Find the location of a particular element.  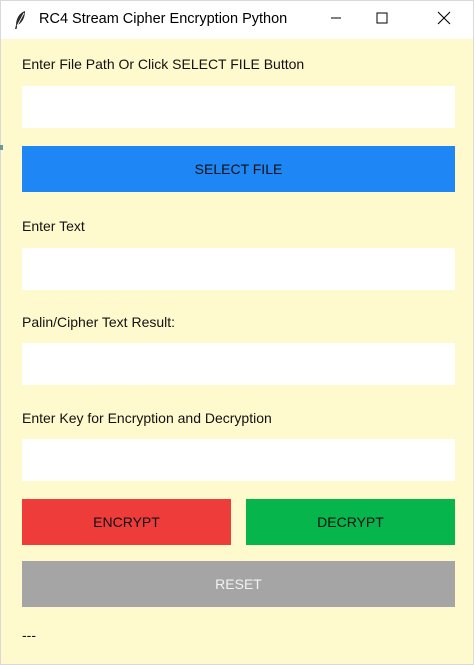

text-label: Enter Text is located at coordinates (53, 226).